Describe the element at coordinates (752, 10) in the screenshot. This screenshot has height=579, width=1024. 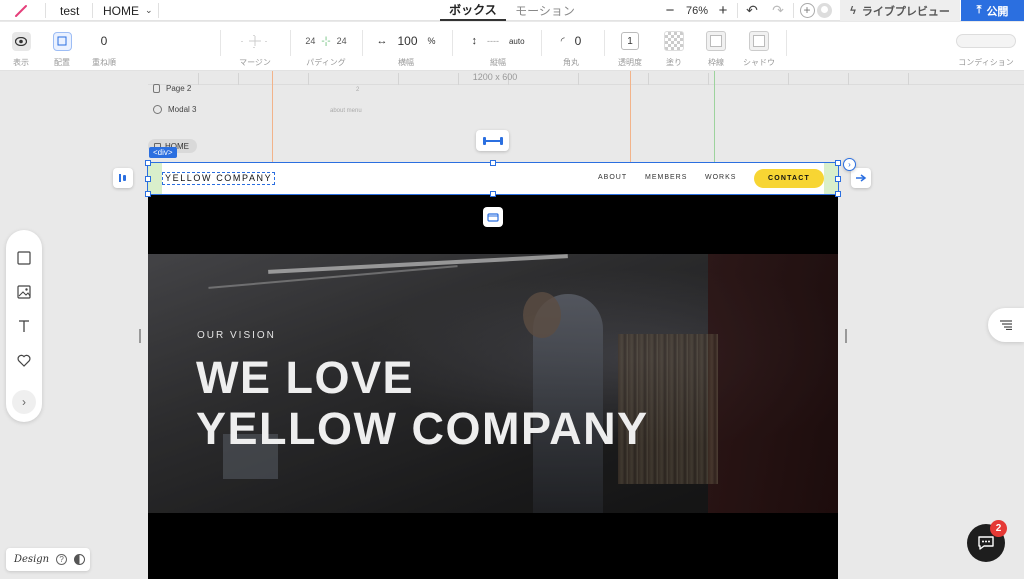
I see `undo-icon: ↶` at that location.